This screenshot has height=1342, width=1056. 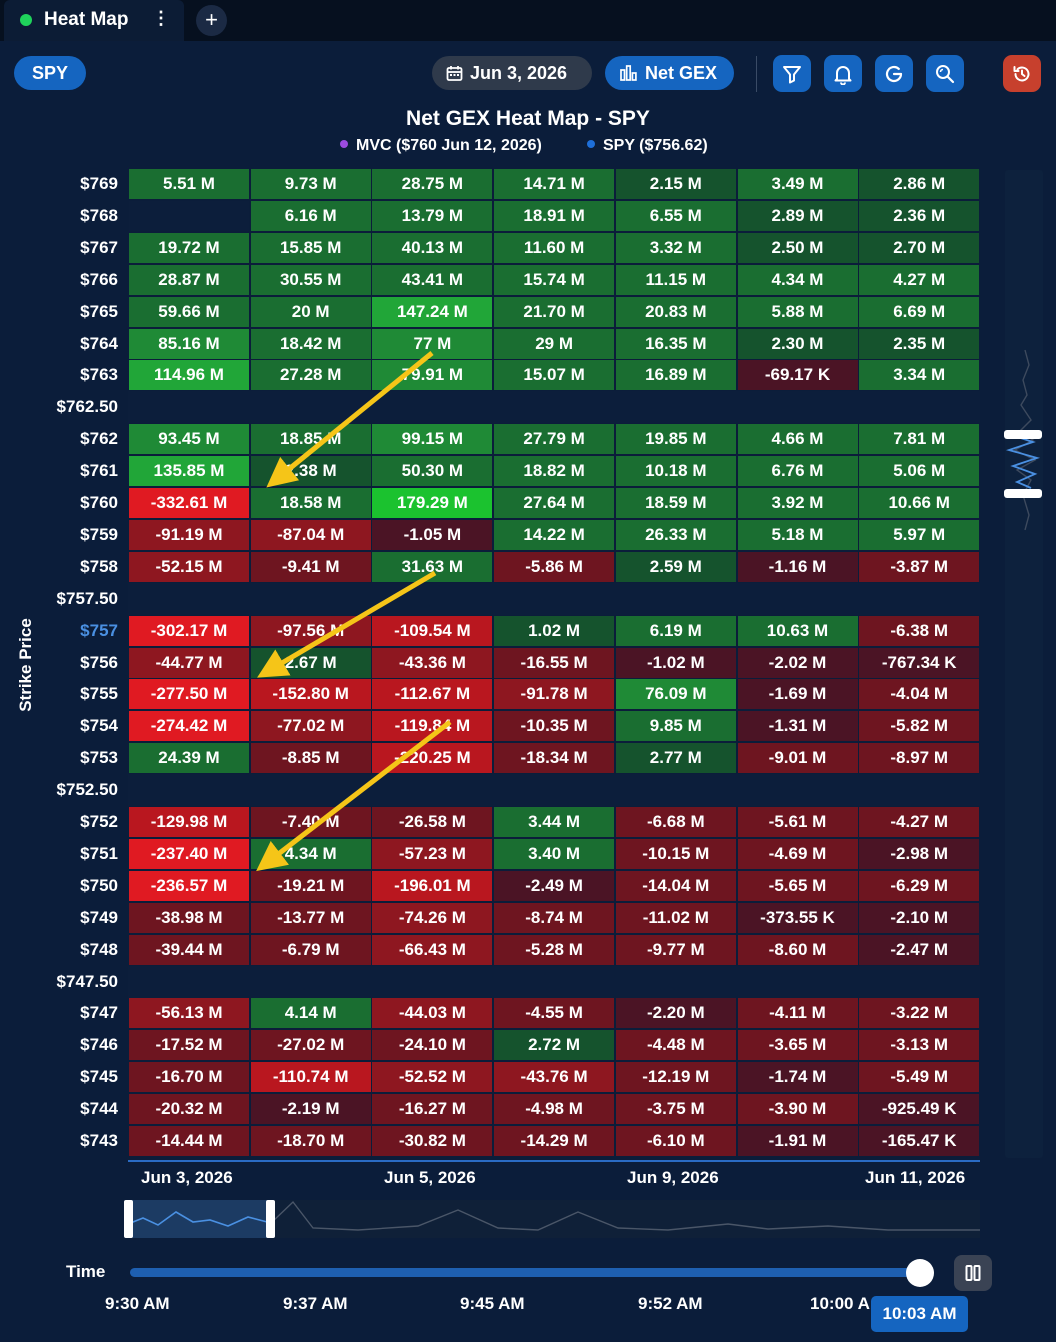 What do you see at coordinates (675, 949) in the screenshot?
I see `heatmap-cell: -9.77 M` at bounding box center [675, 949].